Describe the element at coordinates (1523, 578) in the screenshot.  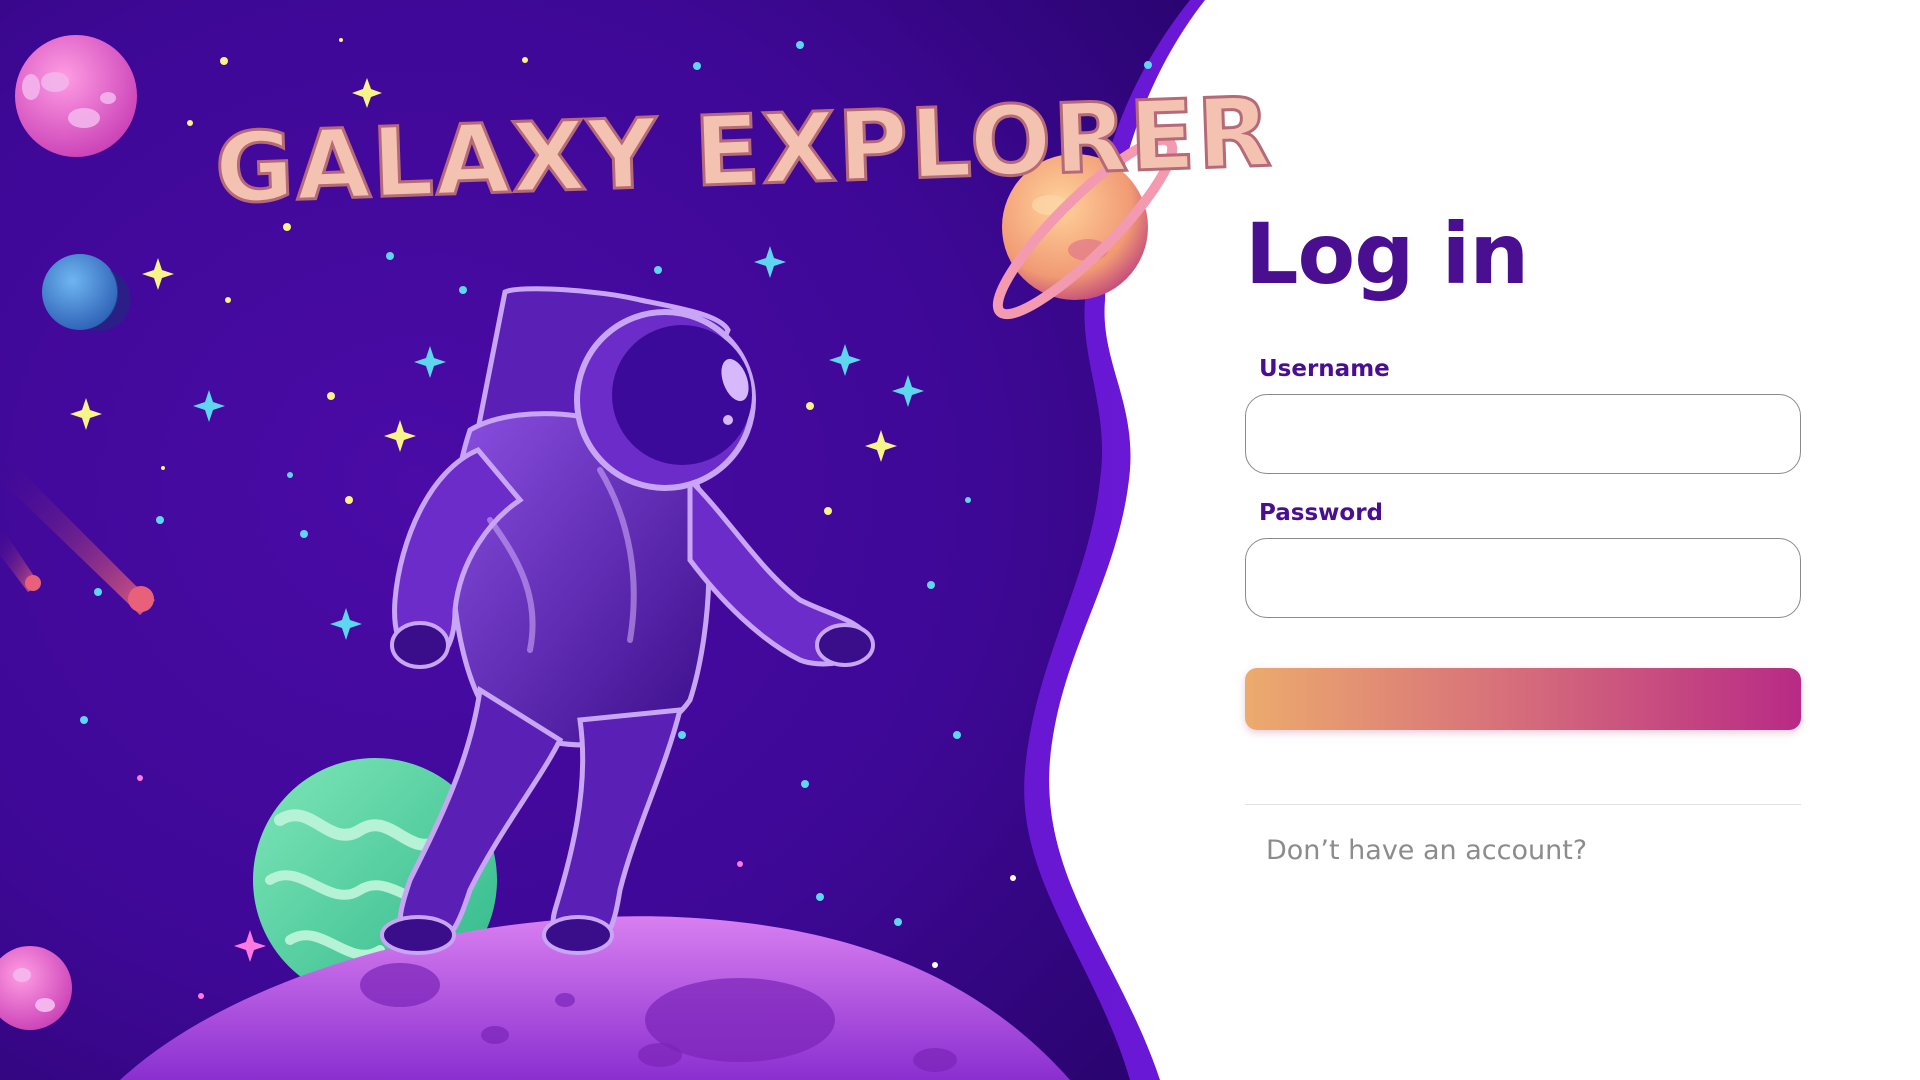
I see `password-input` at that location.